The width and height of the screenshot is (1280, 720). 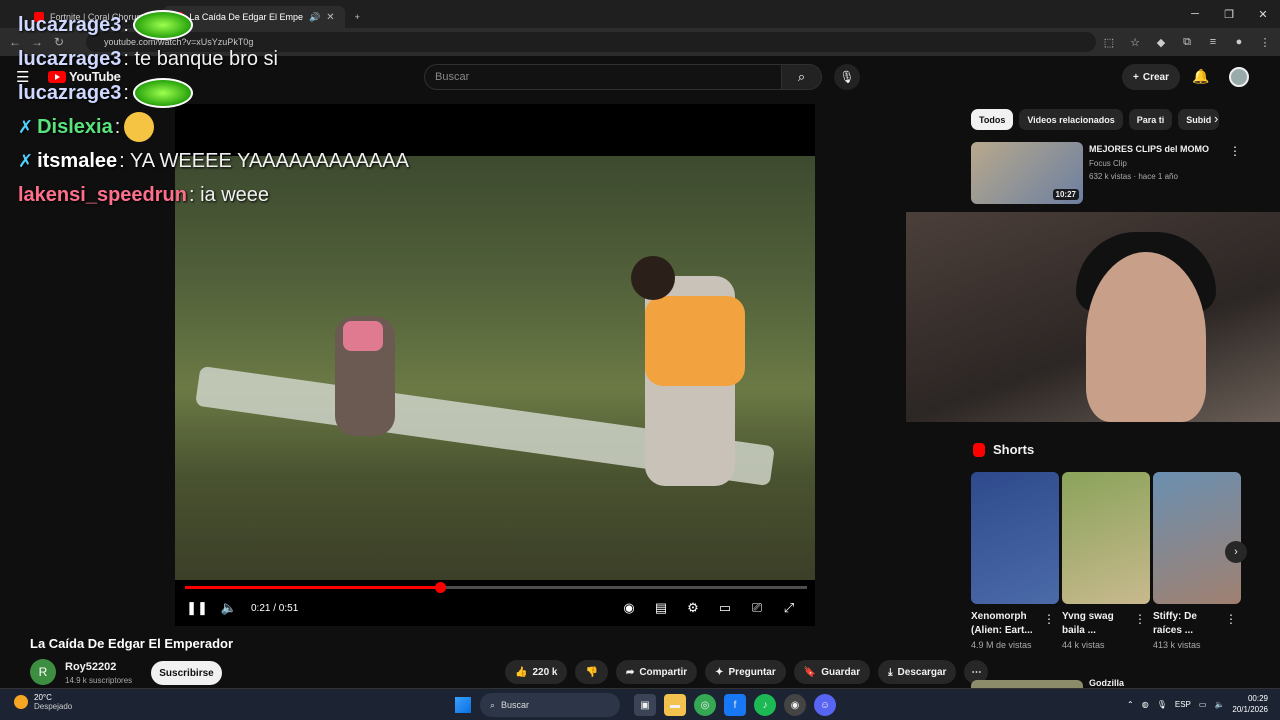 What do you see at coordinates (521, 672) in the screenshot?
I see `thumbs-up-icon: 👍` at bounding box center [521, 672].